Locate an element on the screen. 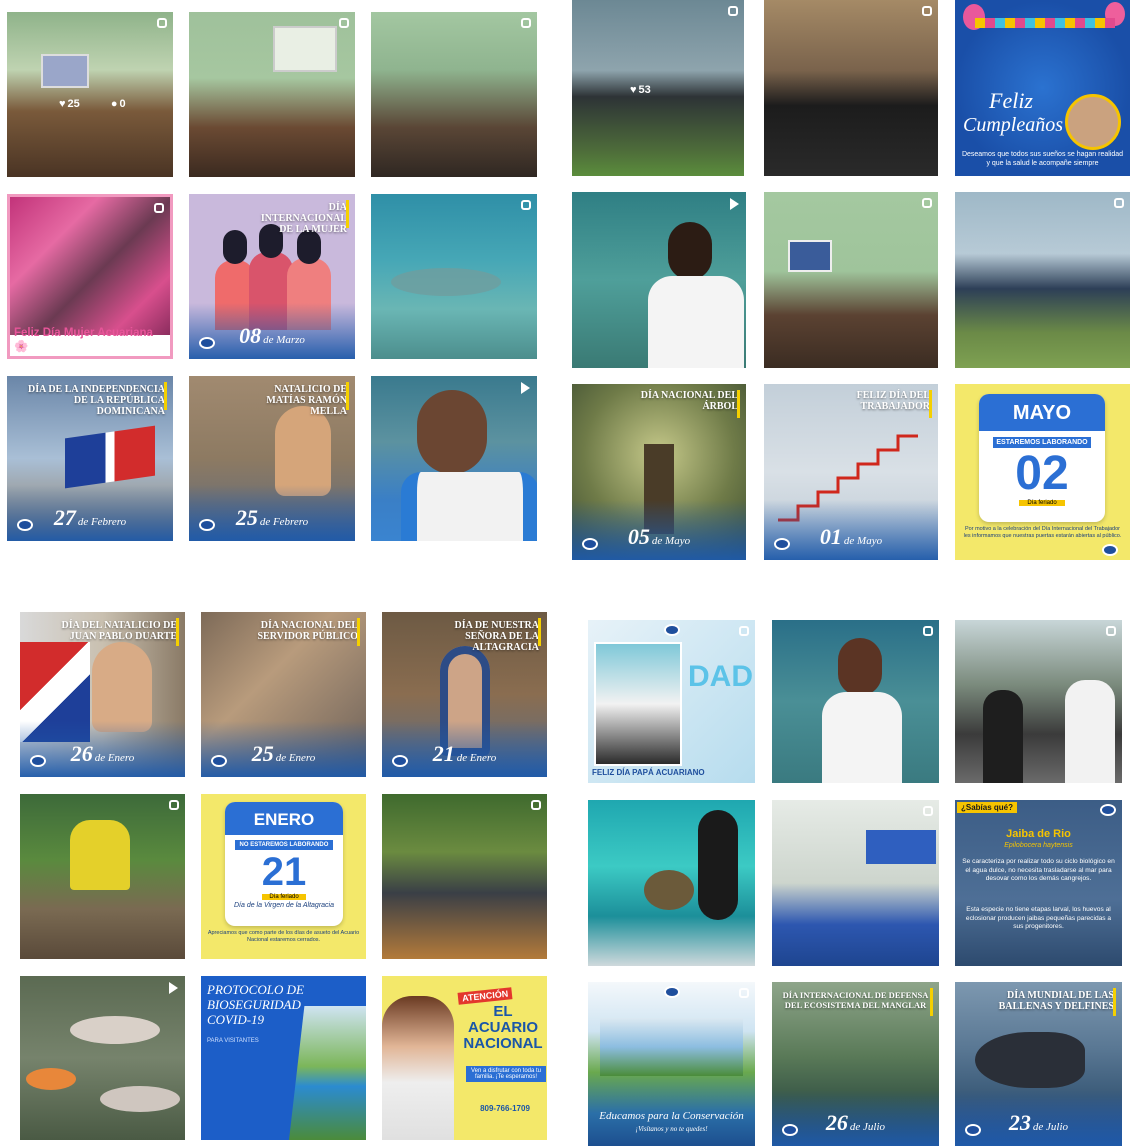 The width and height of the screenshot is (1131, 1146). post-terrace-group is located at coordinates (1038, 701).